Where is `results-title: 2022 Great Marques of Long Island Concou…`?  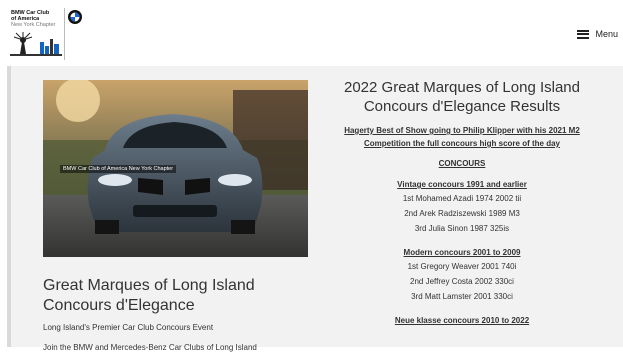 results-title: 2022 Great Marques of Long Island Concou… is located at coordinates (462, 97).